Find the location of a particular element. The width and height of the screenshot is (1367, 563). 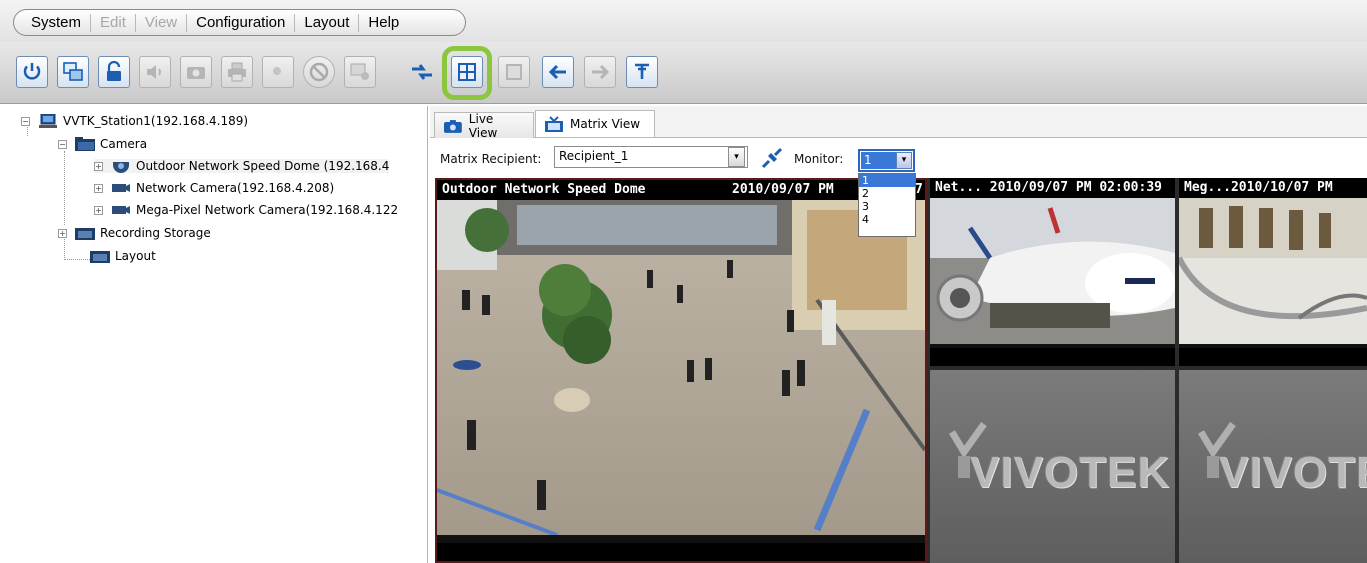

monitor-options-list: 1 2 3 4 is located at coordinates (887, 205).